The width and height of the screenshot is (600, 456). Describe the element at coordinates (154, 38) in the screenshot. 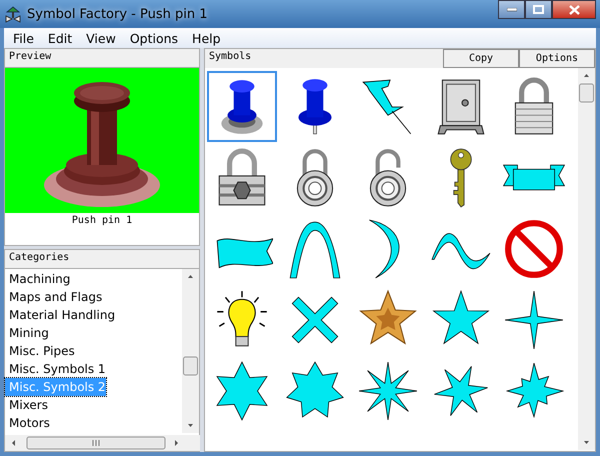

I see `menu-item: Options` at that location.